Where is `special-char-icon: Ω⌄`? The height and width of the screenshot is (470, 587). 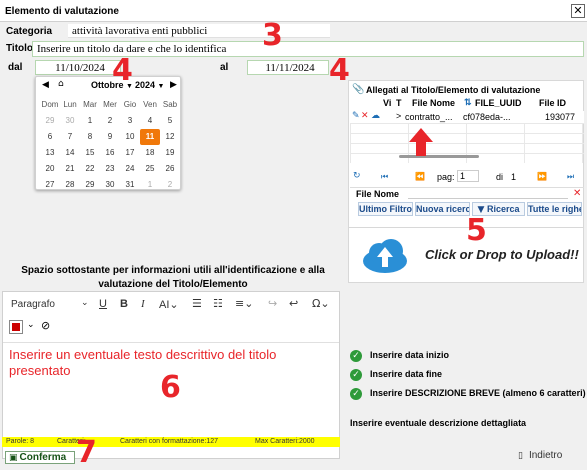 special-char-icon: Ω⌄ is located at coordinates (321, 303).